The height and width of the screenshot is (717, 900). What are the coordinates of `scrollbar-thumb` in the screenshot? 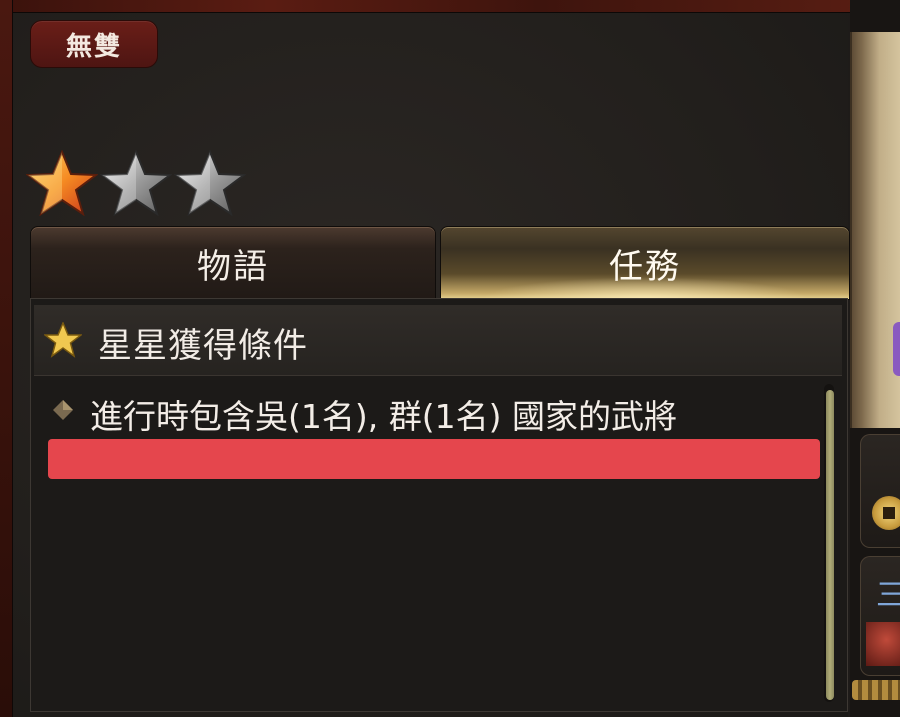 It's located at (830, 545).